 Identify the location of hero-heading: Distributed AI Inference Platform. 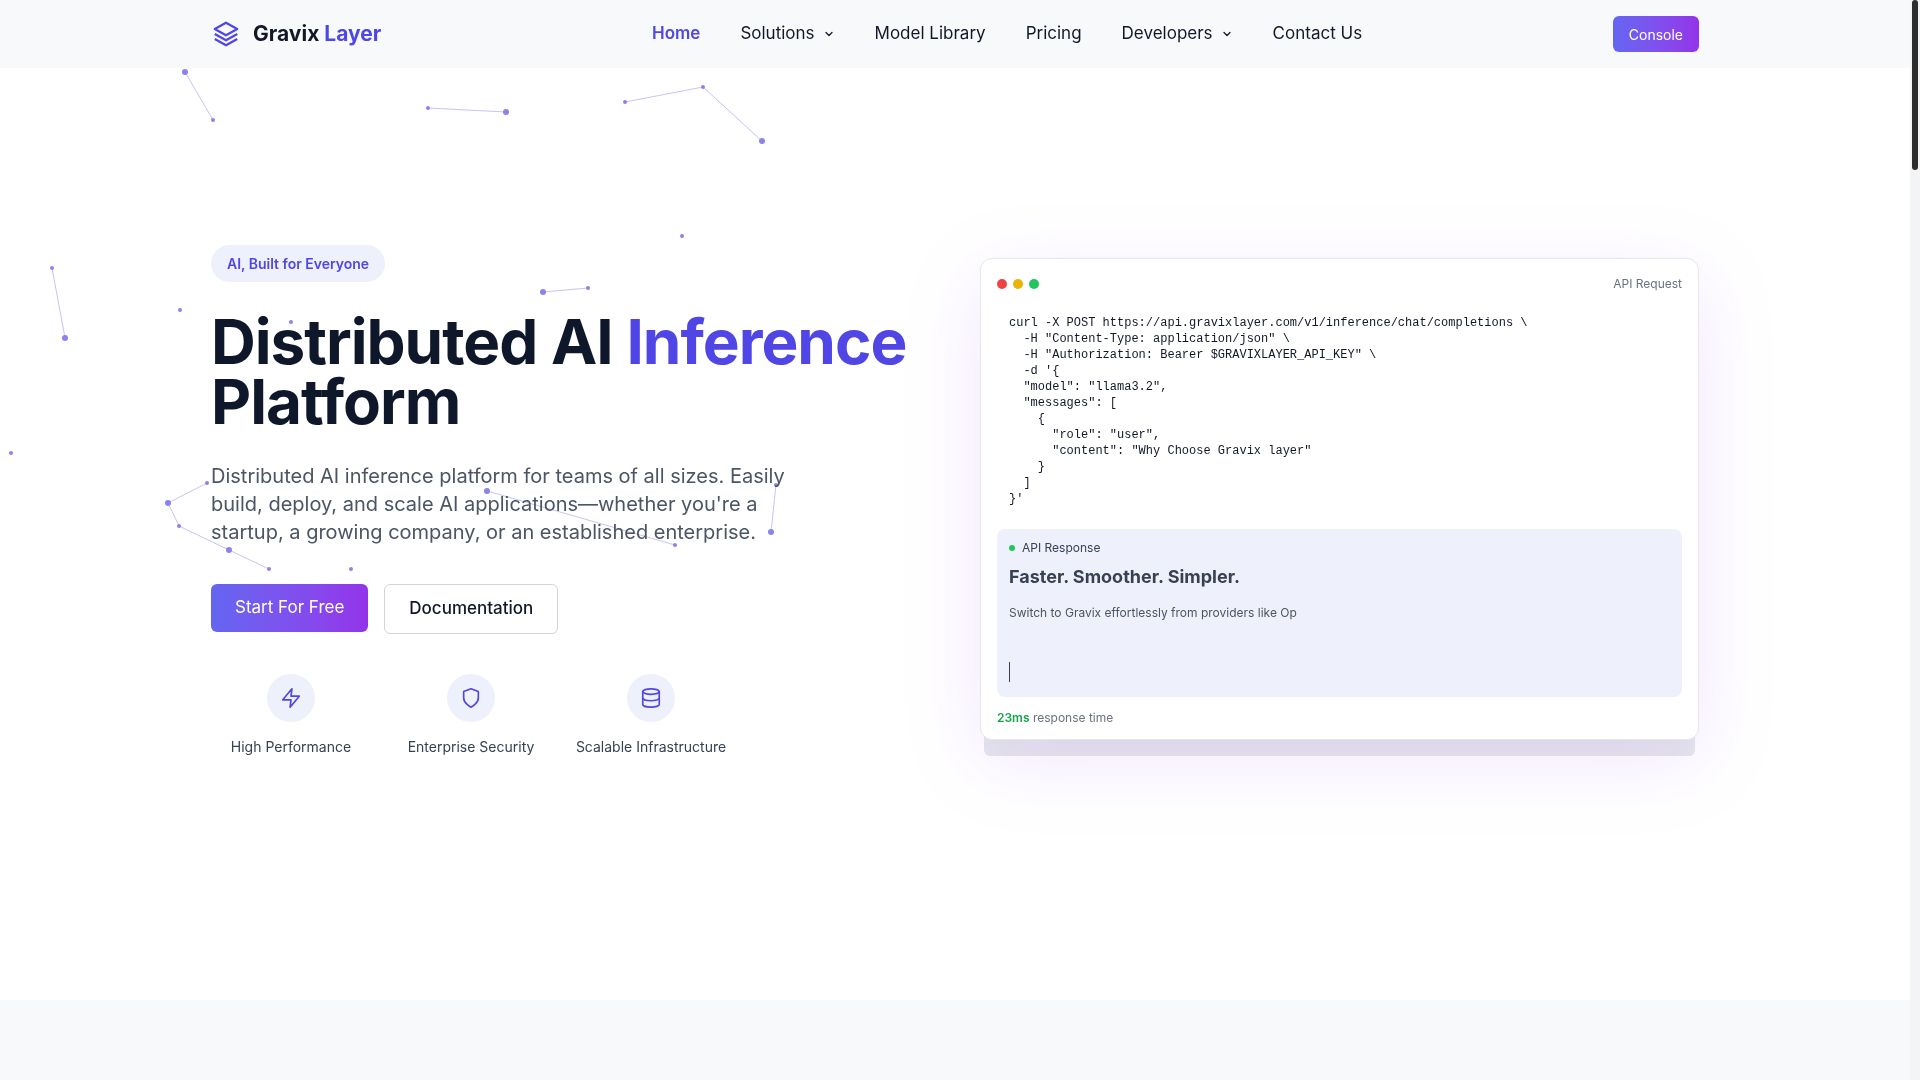
(559, 372).